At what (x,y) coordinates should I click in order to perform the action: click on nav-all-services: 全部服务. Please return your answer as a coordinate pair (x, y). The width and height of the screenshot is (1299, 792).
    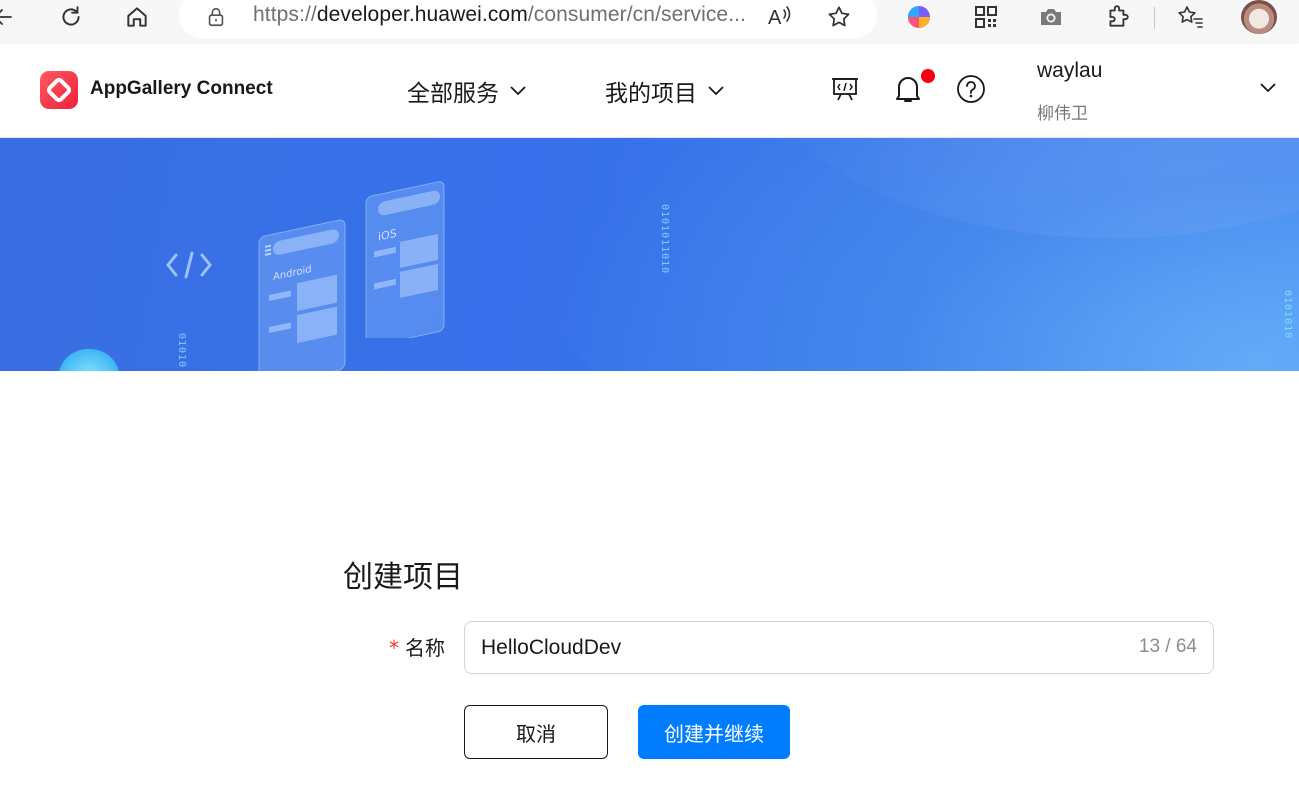
    Looking at the image, I should click on (467, 91).